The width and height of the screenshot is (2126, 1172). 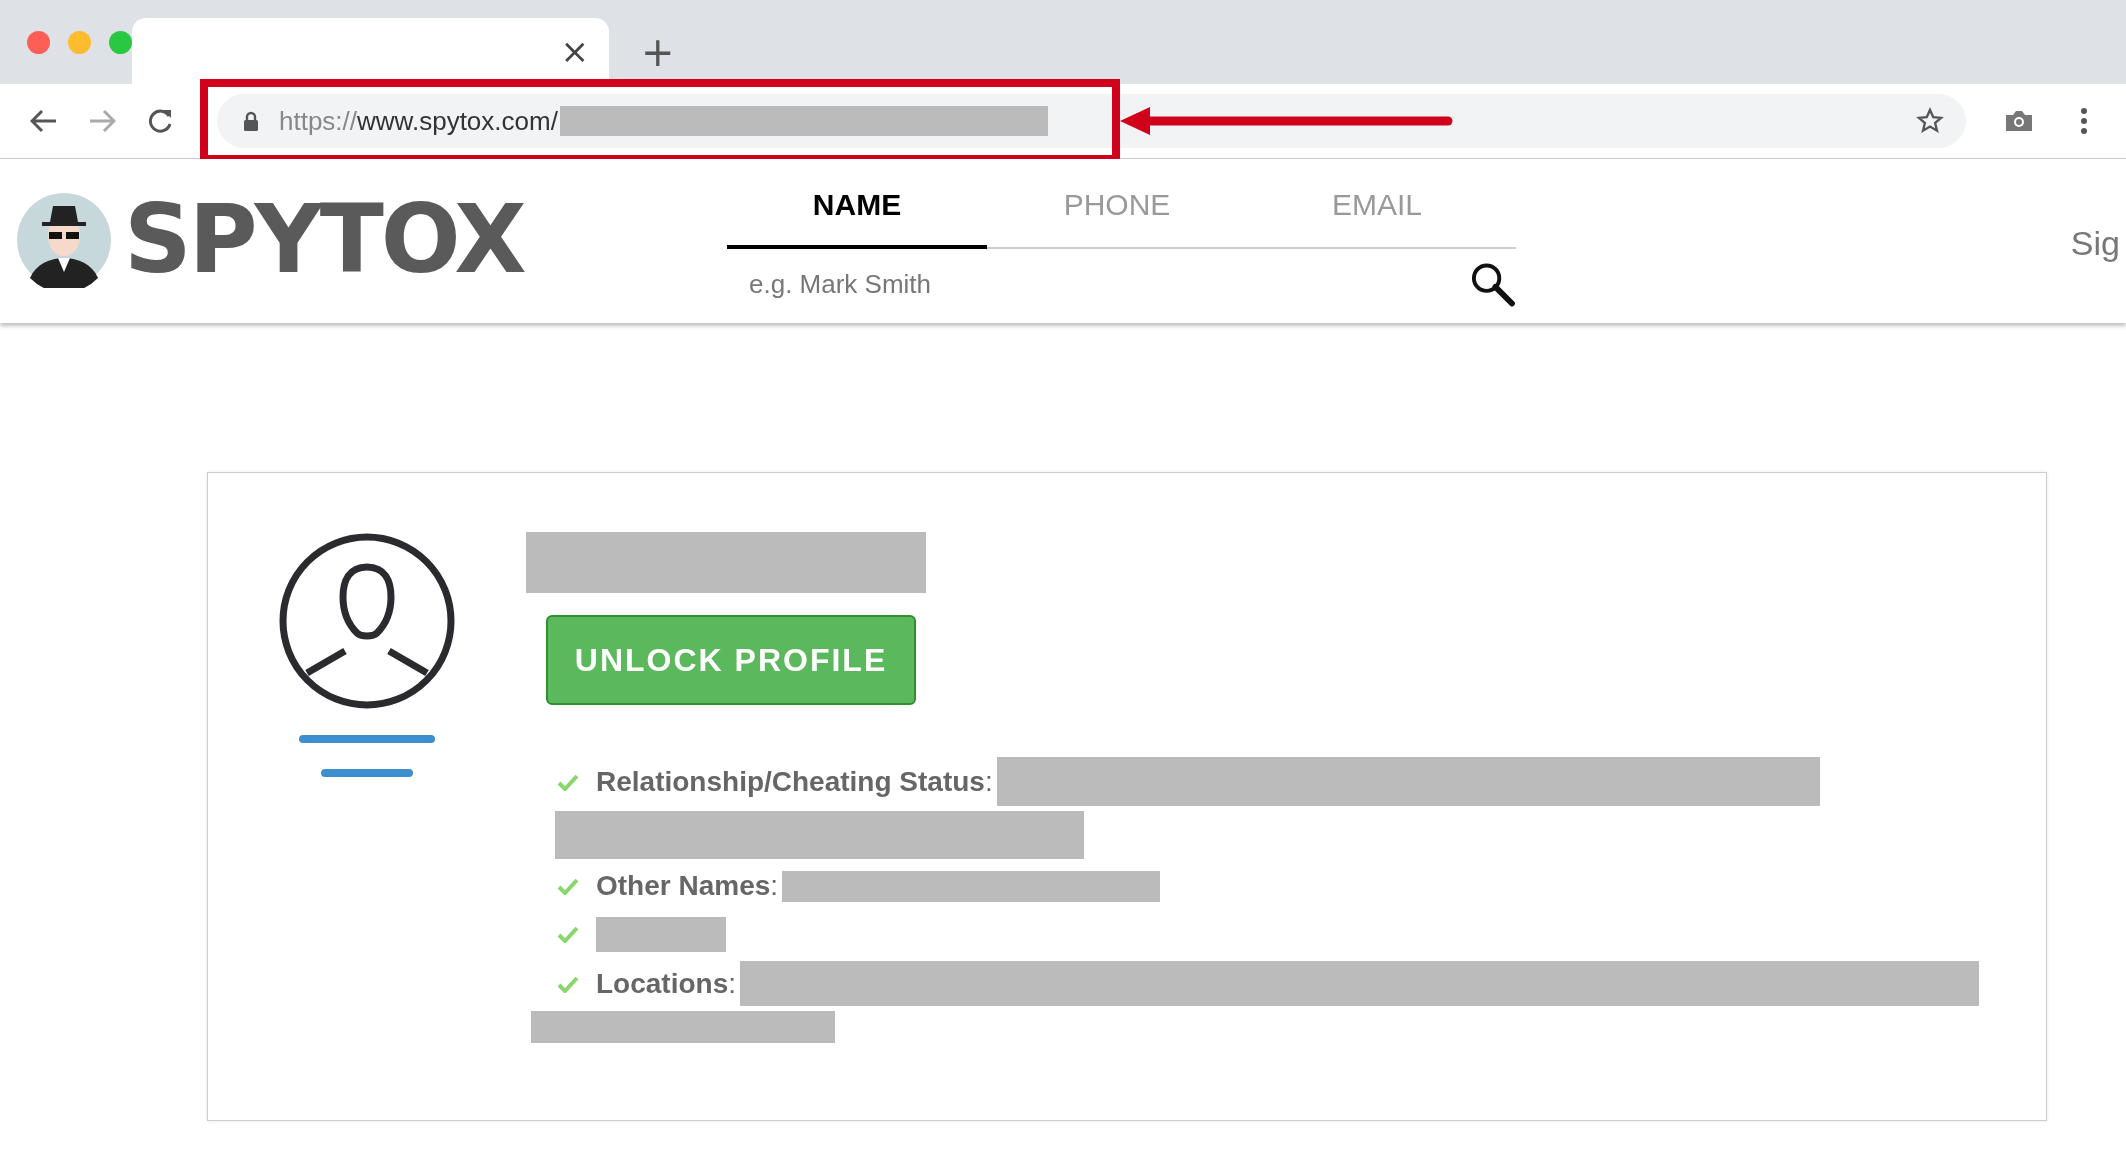 I want to click on back-icon, so click(x=44, y=121).